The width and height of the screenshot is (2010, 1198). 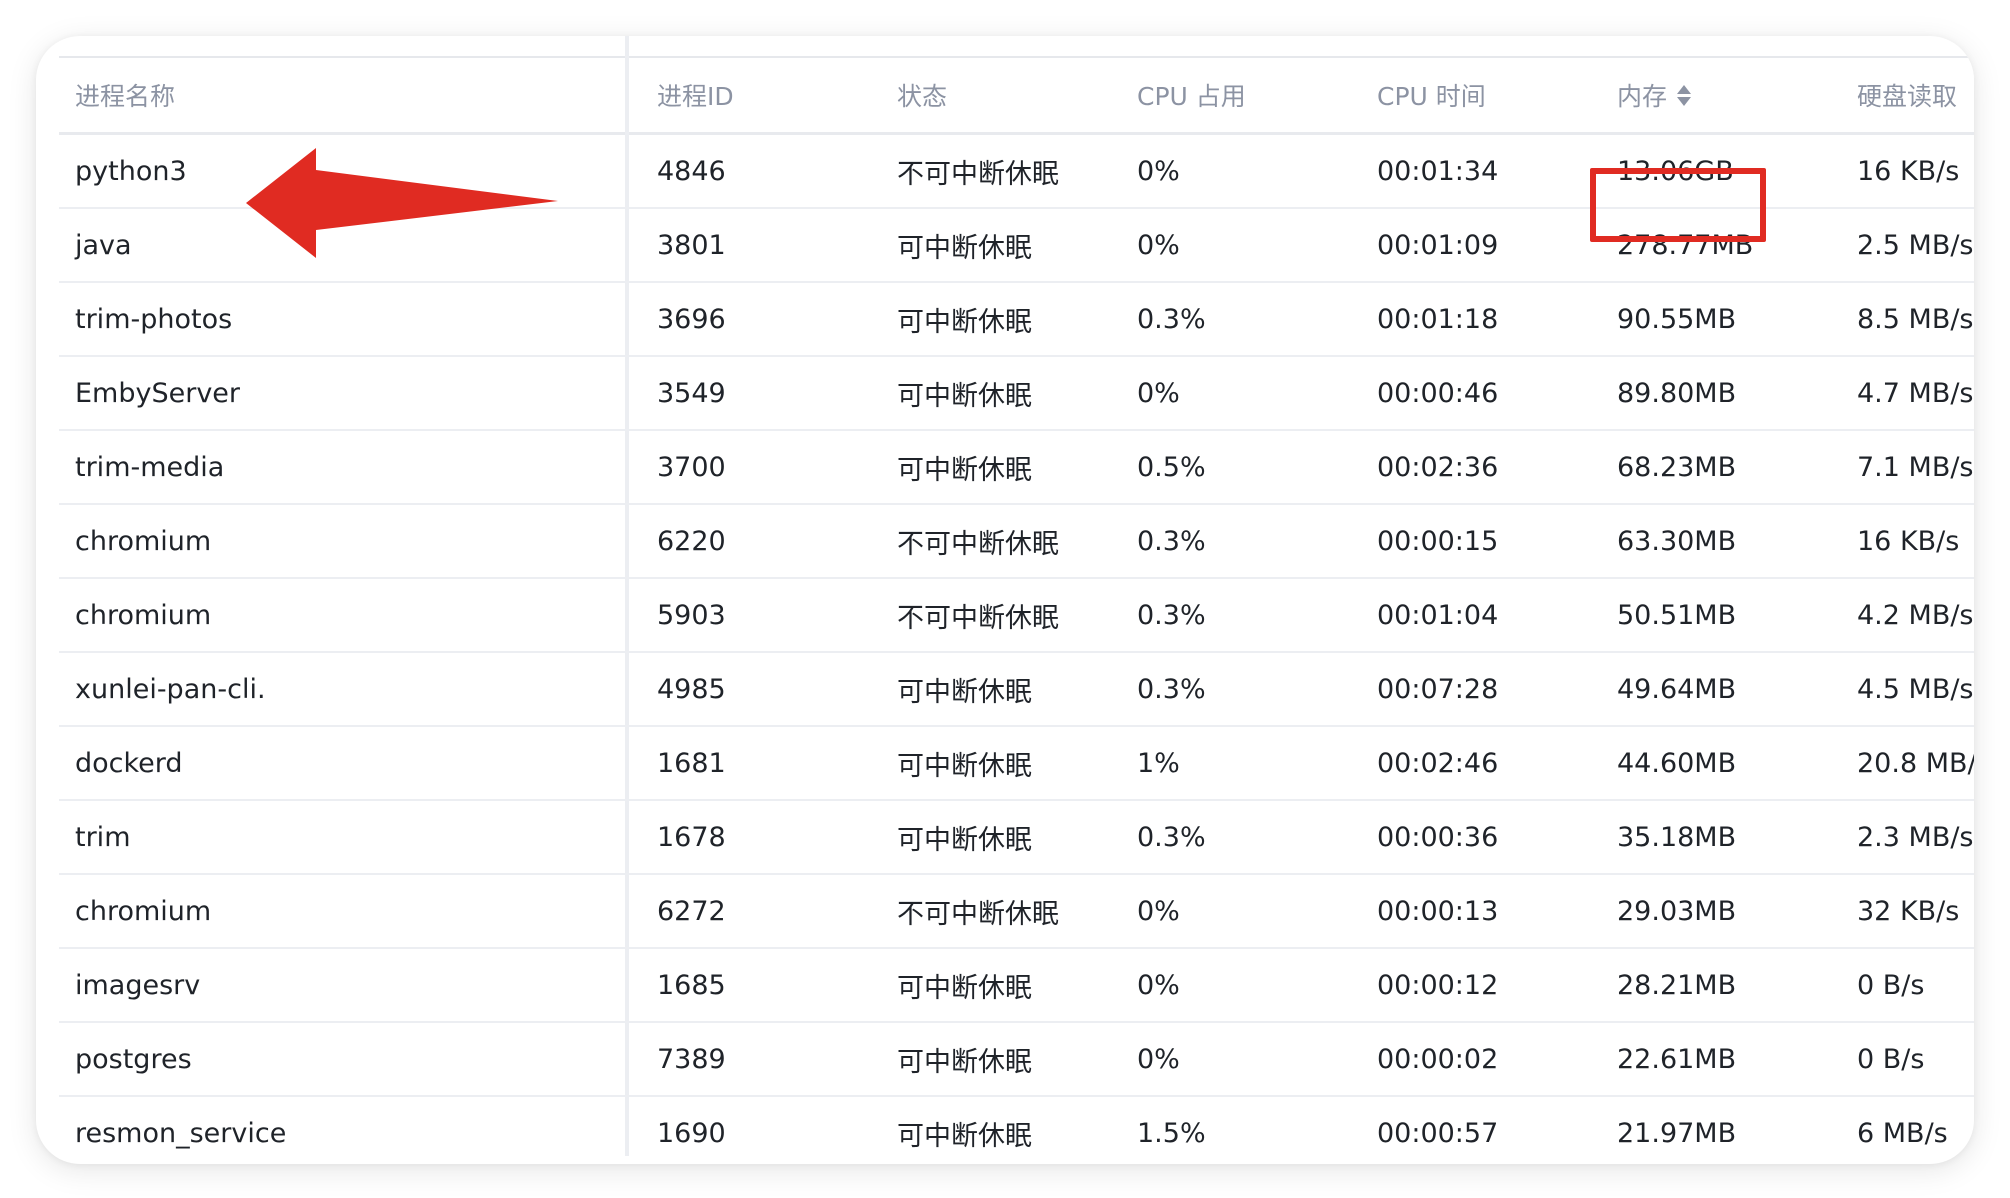 I want to click on cell-process-name: trim, so click(x=103, y=837).